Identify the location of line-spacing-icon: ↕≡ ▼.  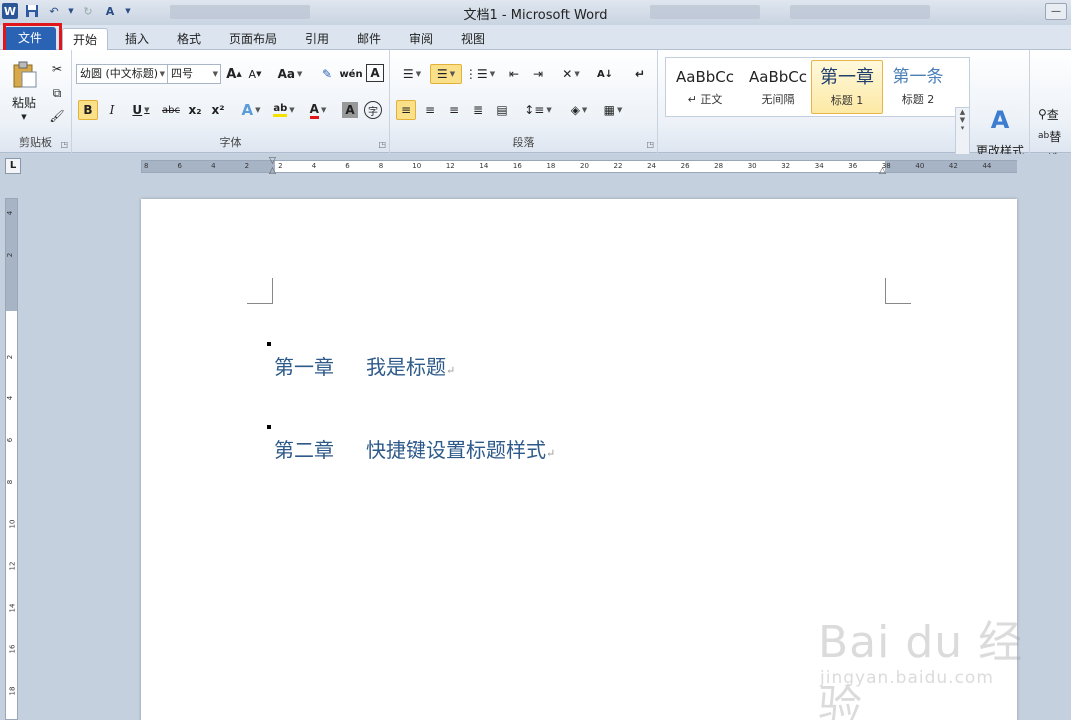
(538, 110).